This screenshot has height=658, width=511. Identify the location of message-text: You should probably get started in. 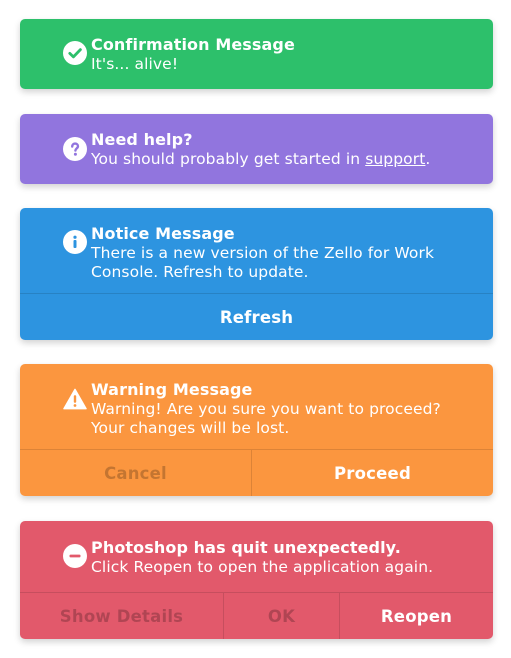
(228, 159).